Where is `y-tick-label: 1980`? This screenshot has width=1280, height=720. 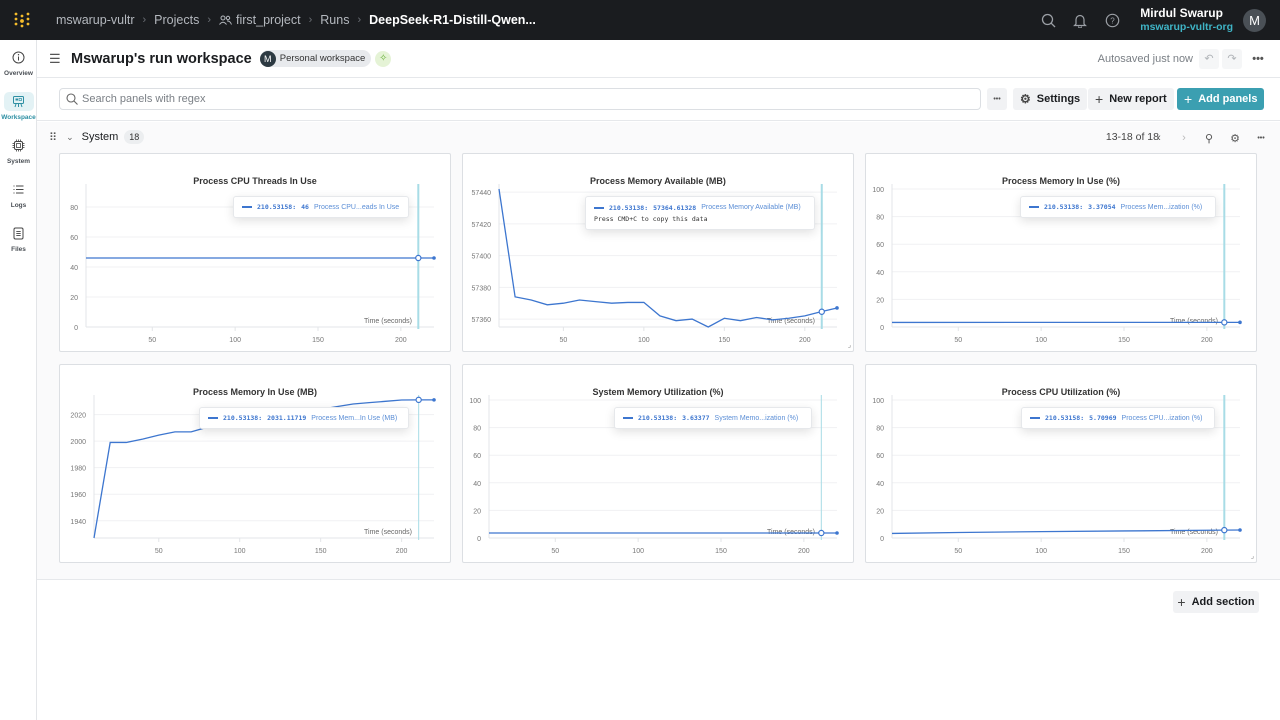 y-tick-label: 1980 is located at coordinates (78, 469).